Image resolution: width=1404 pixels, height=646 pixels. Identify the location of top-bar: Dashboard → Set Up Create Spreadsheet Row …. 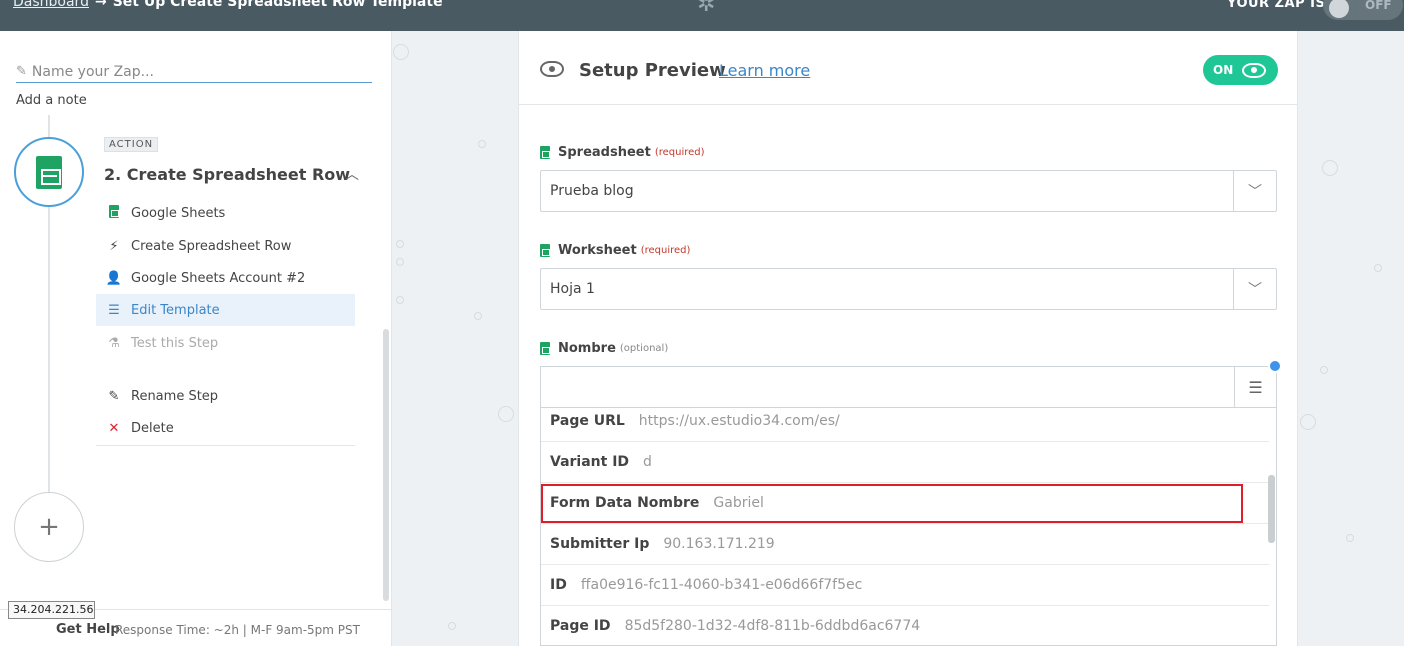
(702, 15).